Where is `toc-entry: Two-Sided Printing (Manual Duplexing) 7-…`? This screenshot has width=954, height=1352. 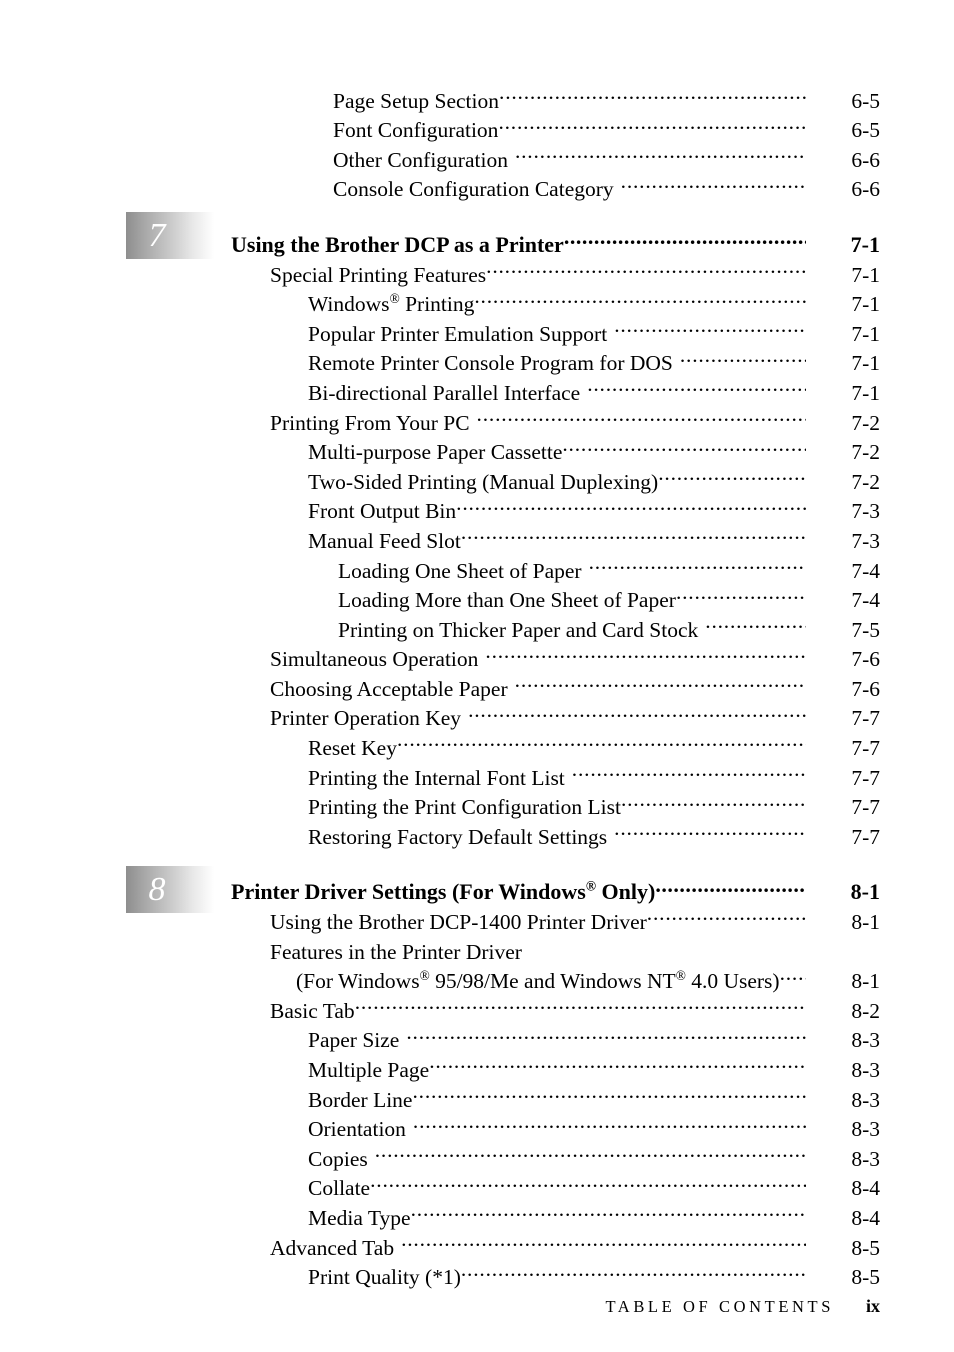
toc-entry: Two-Sided Printing (Manual Duplexing) 7-… is located at coordinates (477, 476).